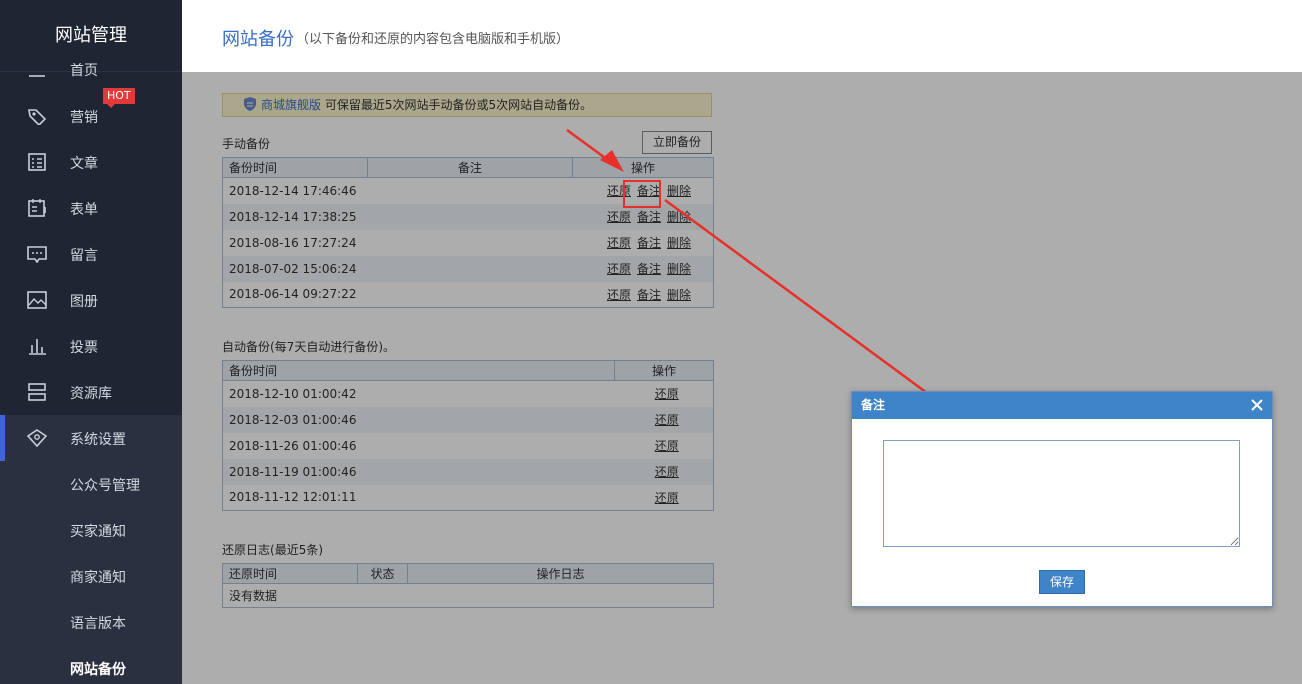  Describe the element at coordinates (105, 486) in the screenshot. I see `sidebar-subitem-label: 公众号管理` at that location.